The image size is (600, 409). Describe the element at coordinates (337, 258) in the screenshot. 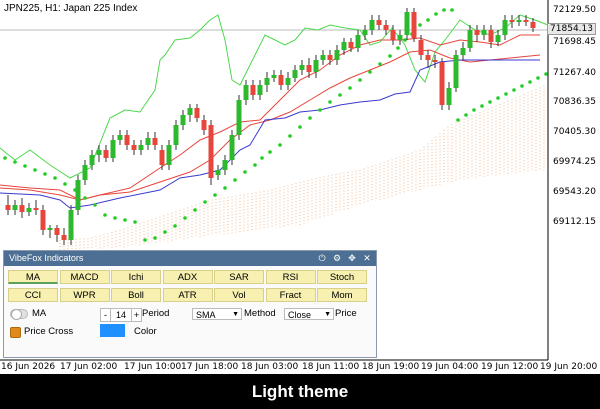

I see `gear-icon: ⚙` at that location.